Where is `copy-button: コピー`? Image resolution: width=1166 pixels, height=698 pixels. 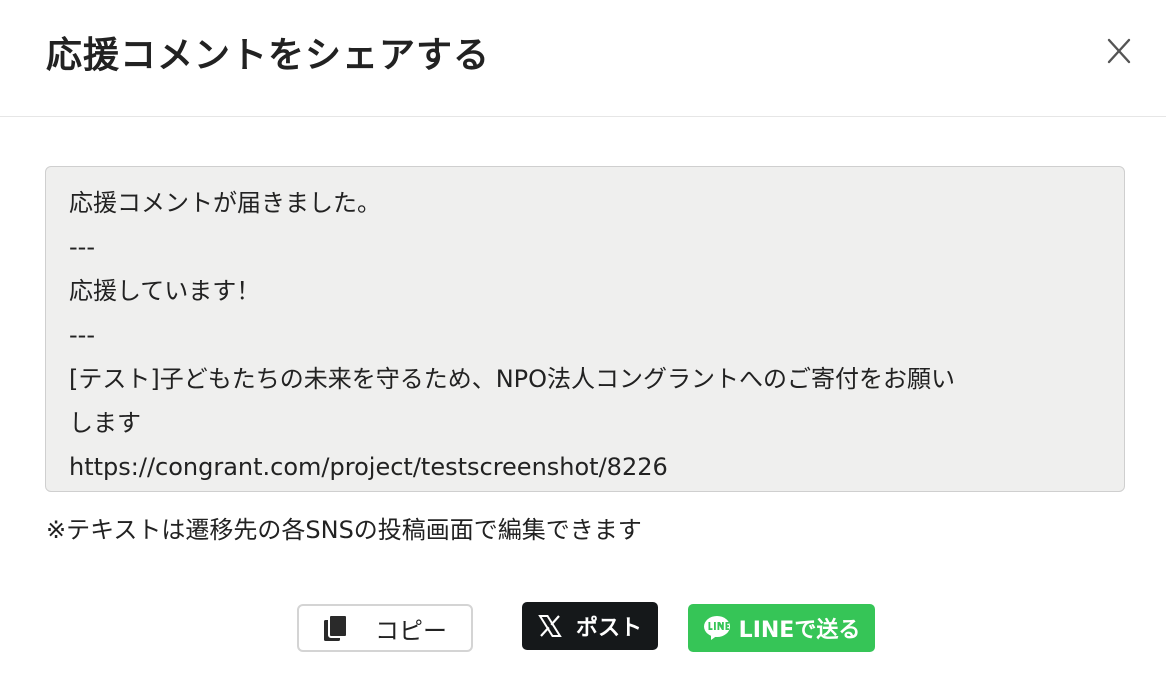 copy-button: コピー is located at coordinates (385, 628).